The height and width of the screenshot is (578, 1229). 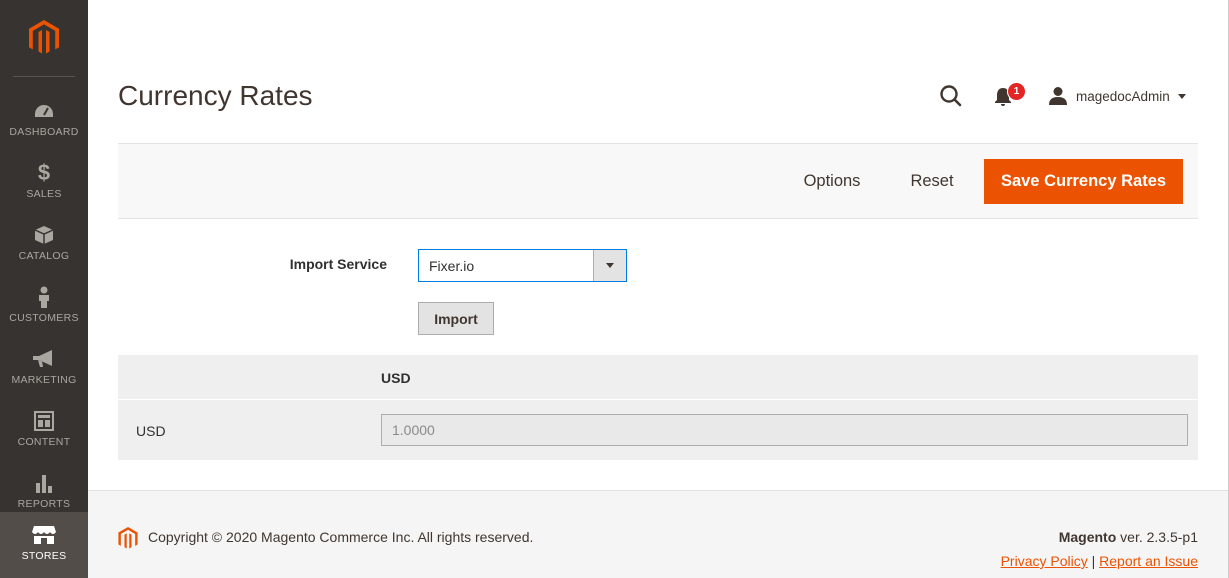 I want to click on select-arrow, so click(x=609, y=265).